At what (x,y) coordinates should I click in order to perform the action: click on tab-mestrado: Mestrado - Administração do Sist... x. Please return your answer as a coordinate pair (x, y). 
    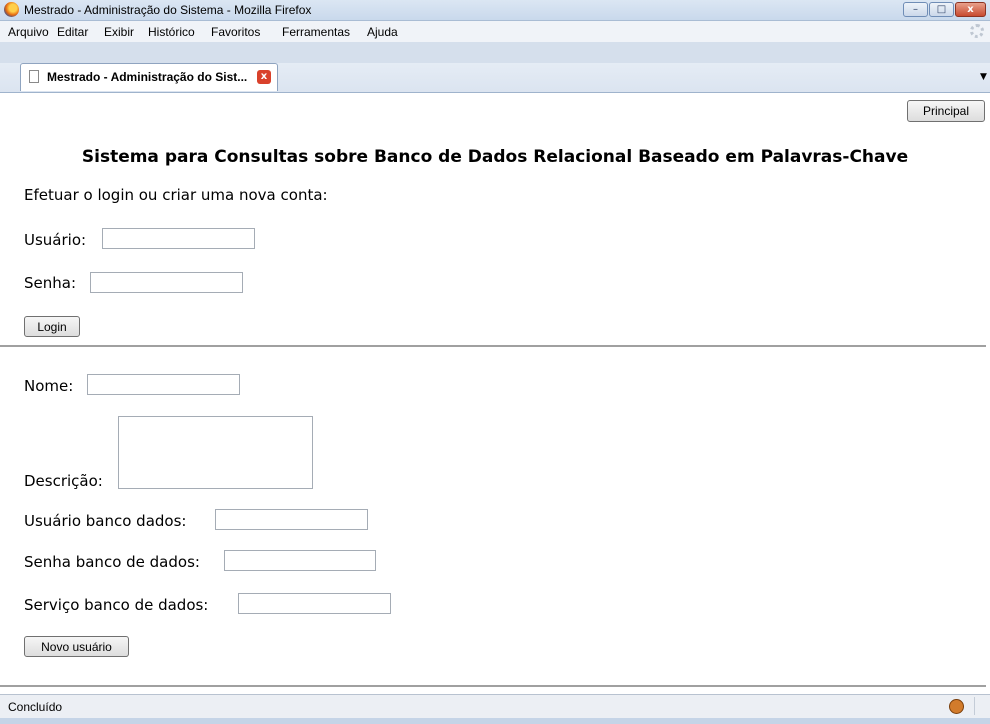
    Looking at the image, I should click on (149, 77).